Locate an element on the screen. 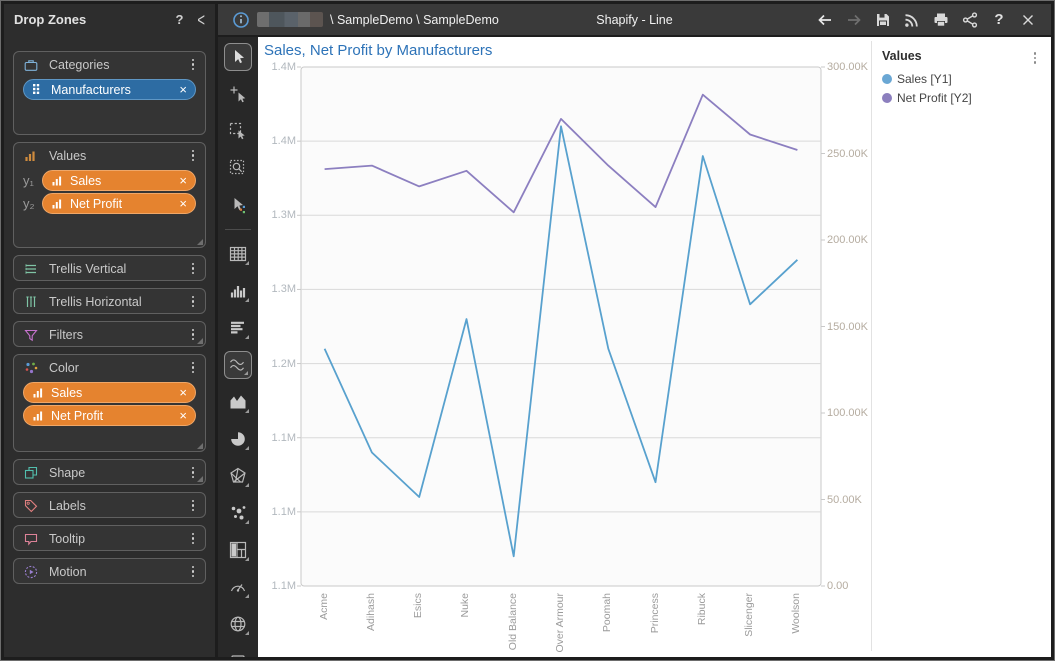  trellis-vertical-icon is located at coordinates (31, 269).